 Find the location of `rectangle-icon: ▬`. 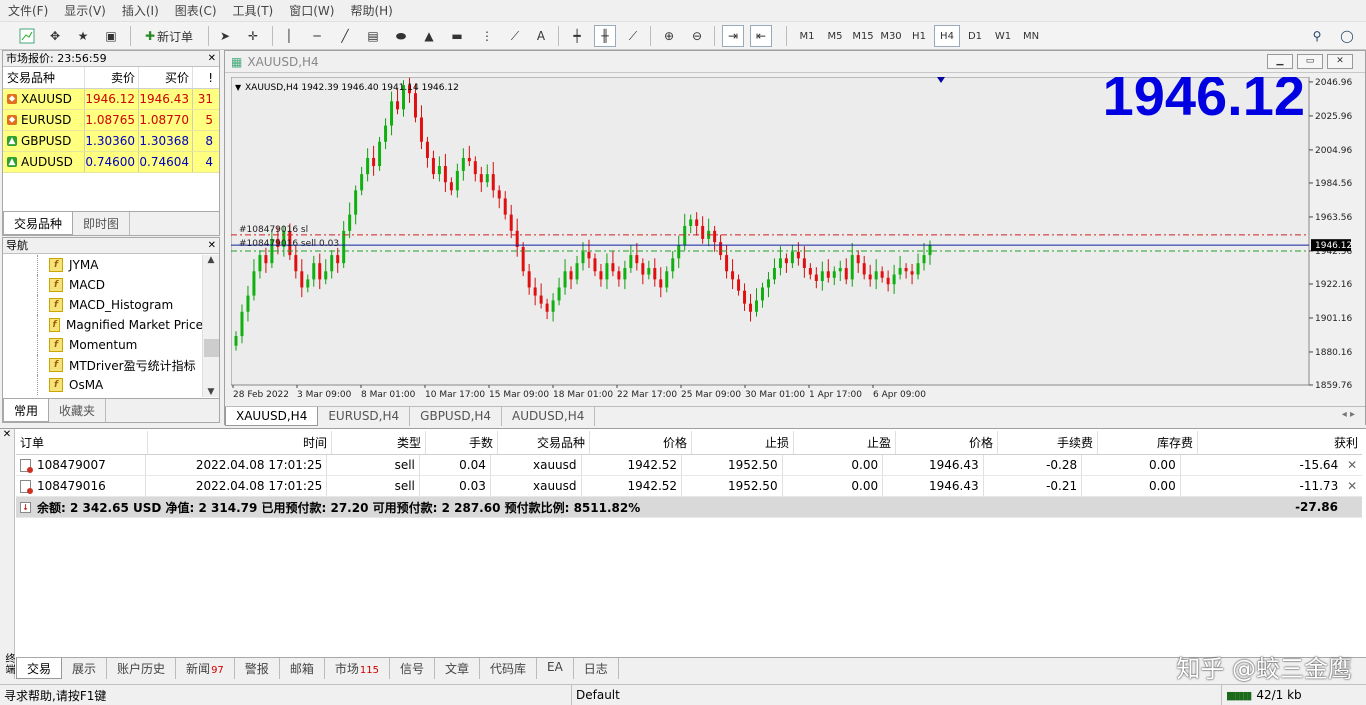

rectangle-icon: ▬ is located at coordinates (457, 36).